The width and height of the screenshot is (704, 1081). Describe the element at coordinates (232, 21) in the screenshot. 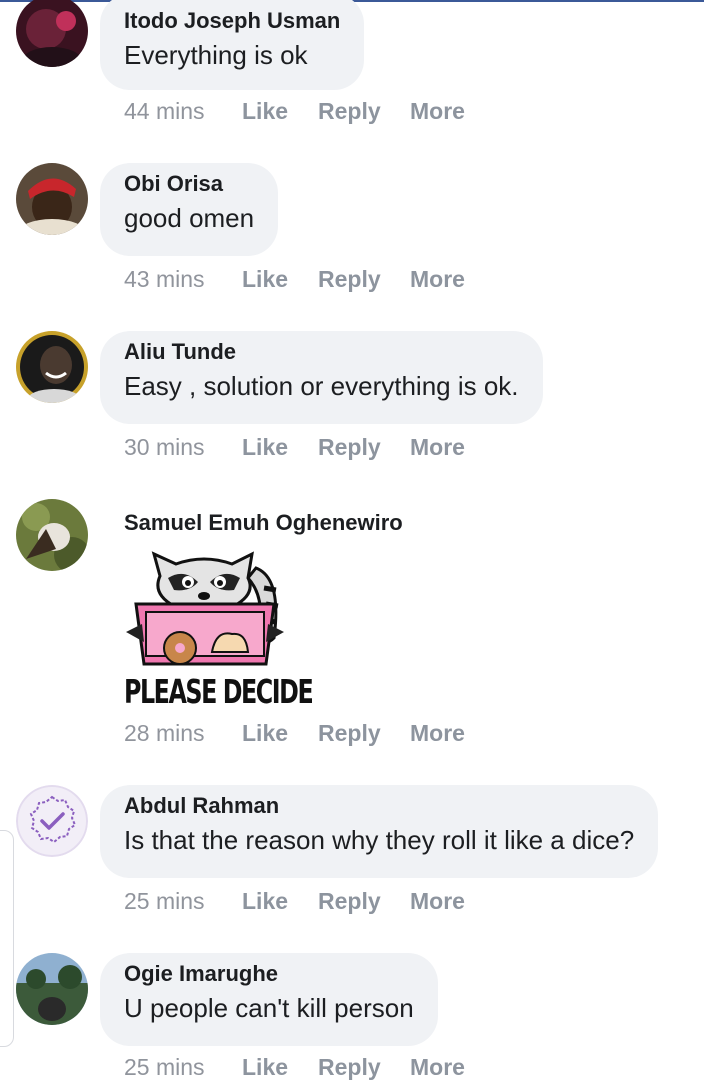

I see `comment-author: Itodo Joseph Usman` at that location.